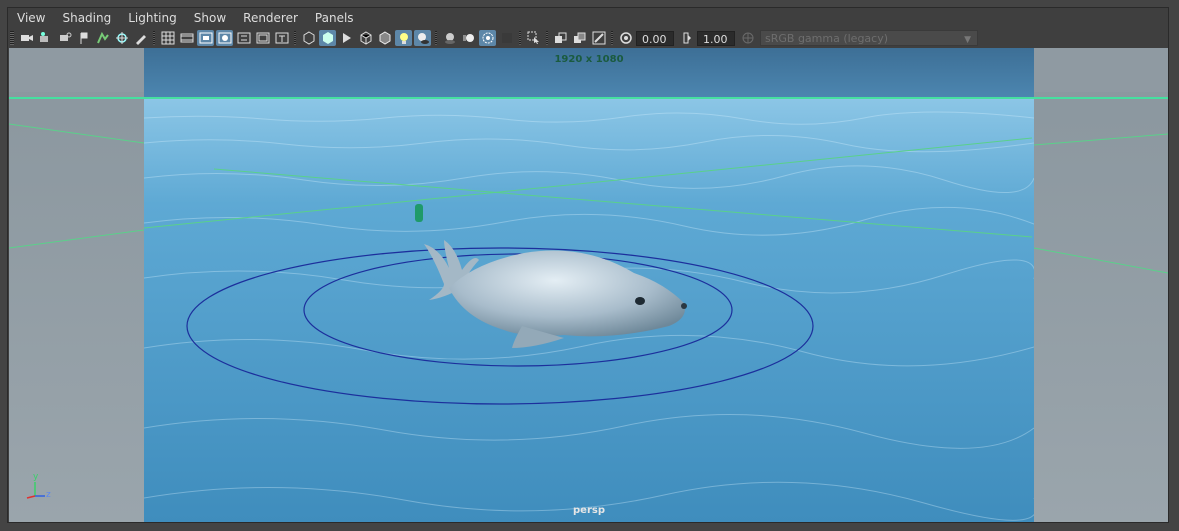  I want to click on anti-aliasing-icon, so click(487, 38).